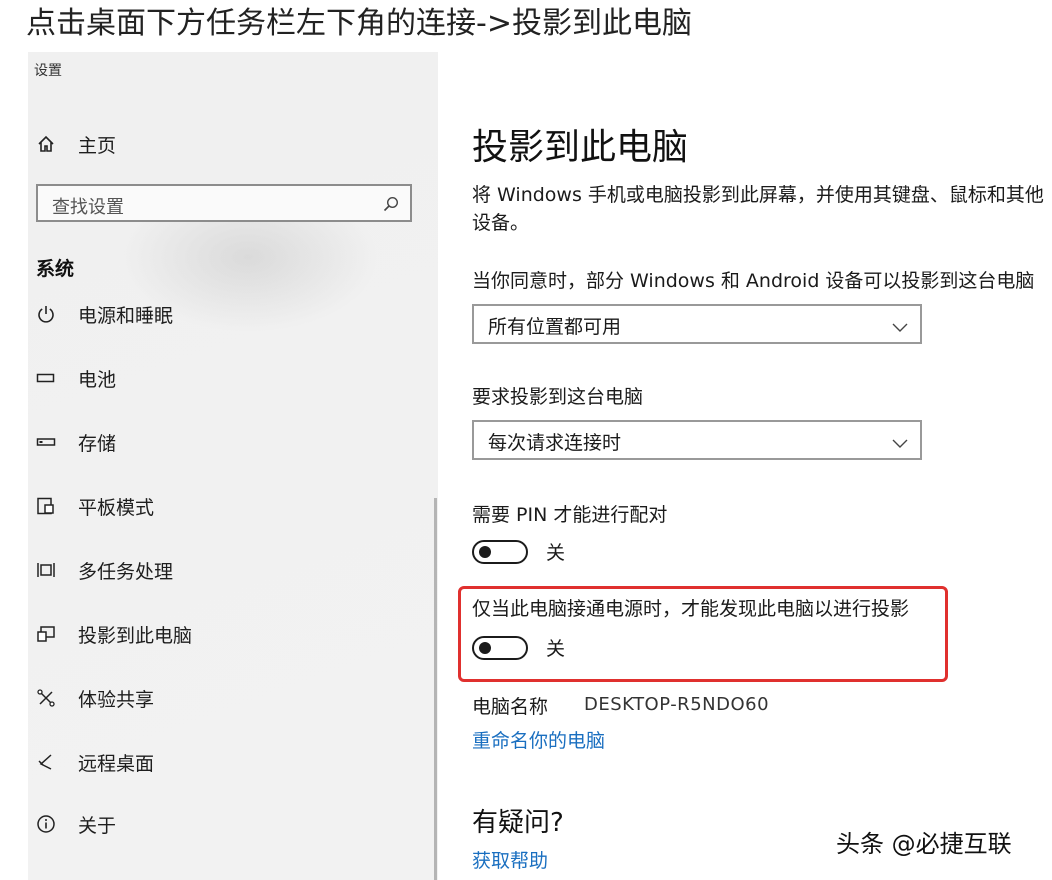 Image resolution: width=1052 pixels, height=880 pixels. I want to click on require-pin-toggle, so click(500, 552).